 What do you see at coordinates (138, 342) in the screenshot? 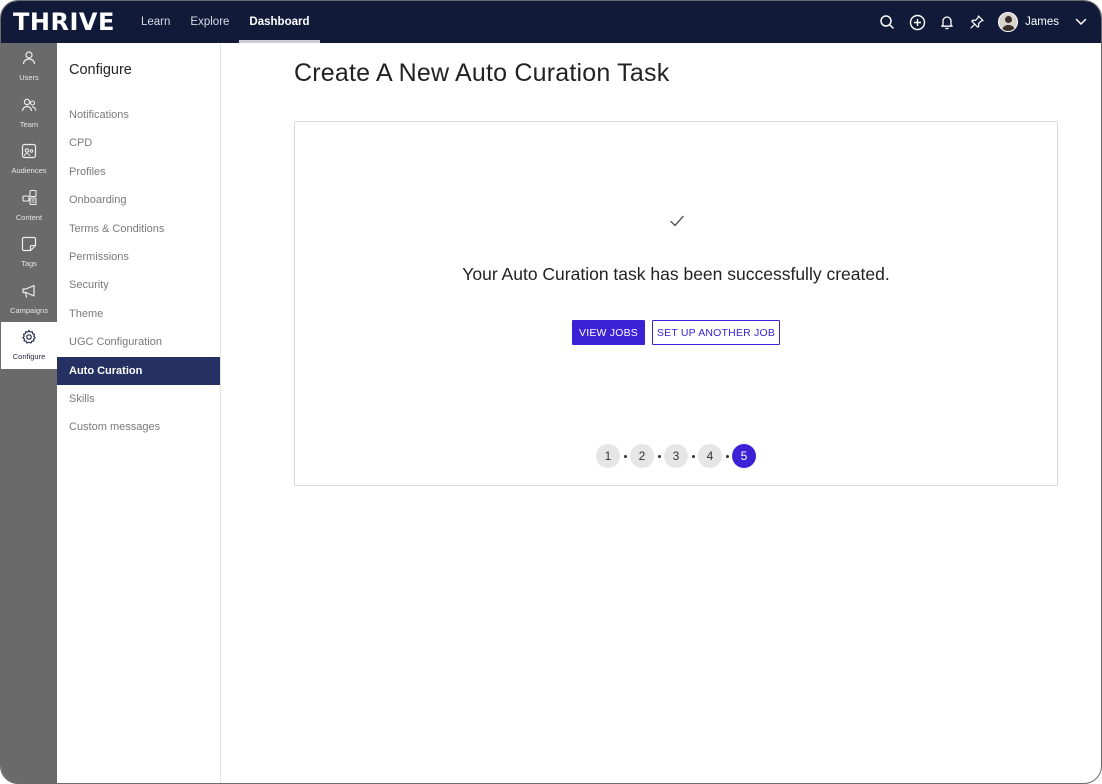
I see `sidebar-item-ugc-configuration: UGC Configuration` at bounding box center [138, 342].